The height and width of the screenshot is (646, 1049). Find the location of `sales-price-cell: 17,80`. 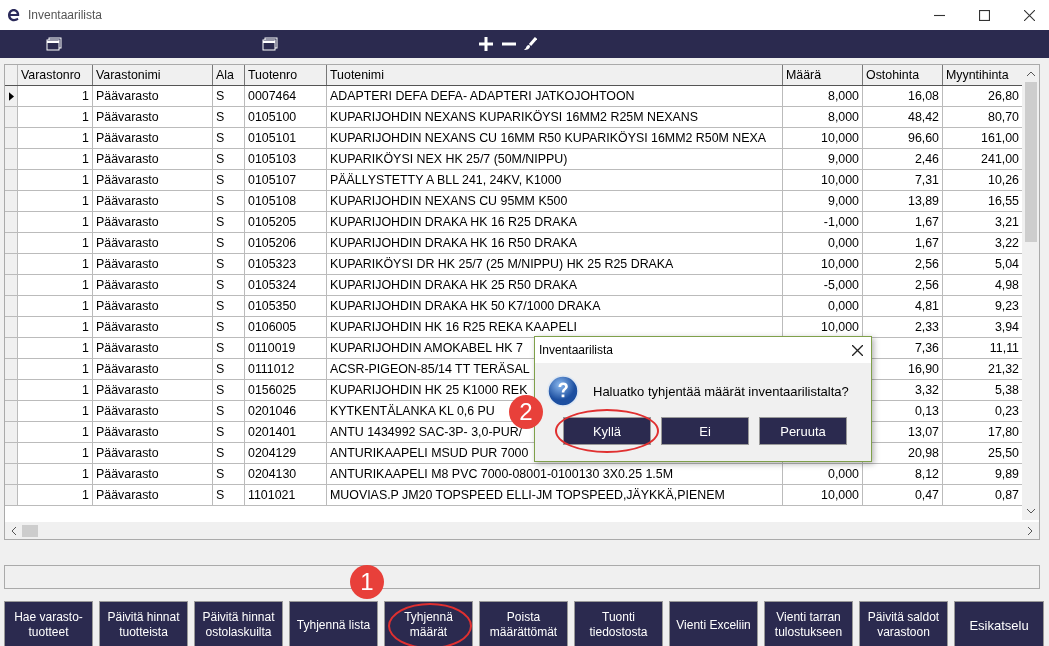

sales-price-cell: 17,80 is located at coordinates (1003, 432).